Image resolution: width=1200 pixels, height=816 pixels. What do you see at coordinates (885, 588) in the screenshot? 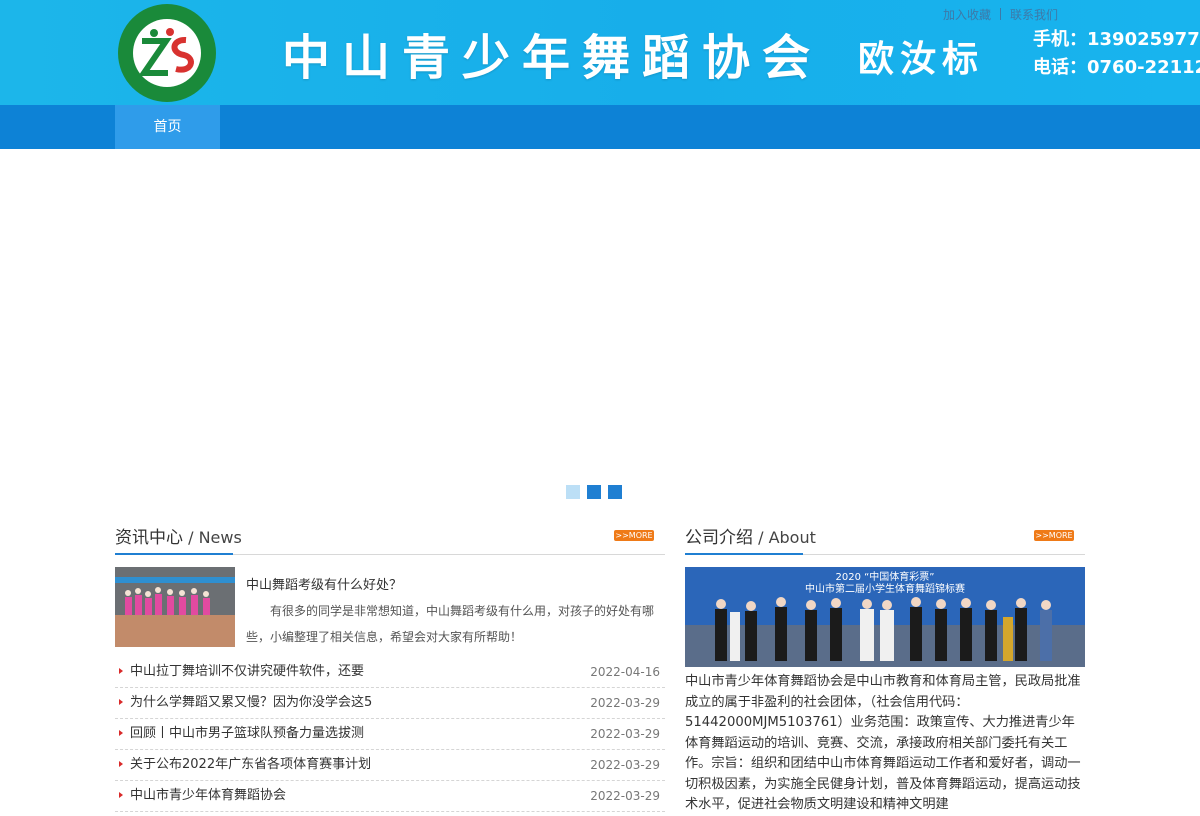
I see `svg-text: 中山市第二届小学生体育舞蹈锦标赛` at bounding box center [885, 588].